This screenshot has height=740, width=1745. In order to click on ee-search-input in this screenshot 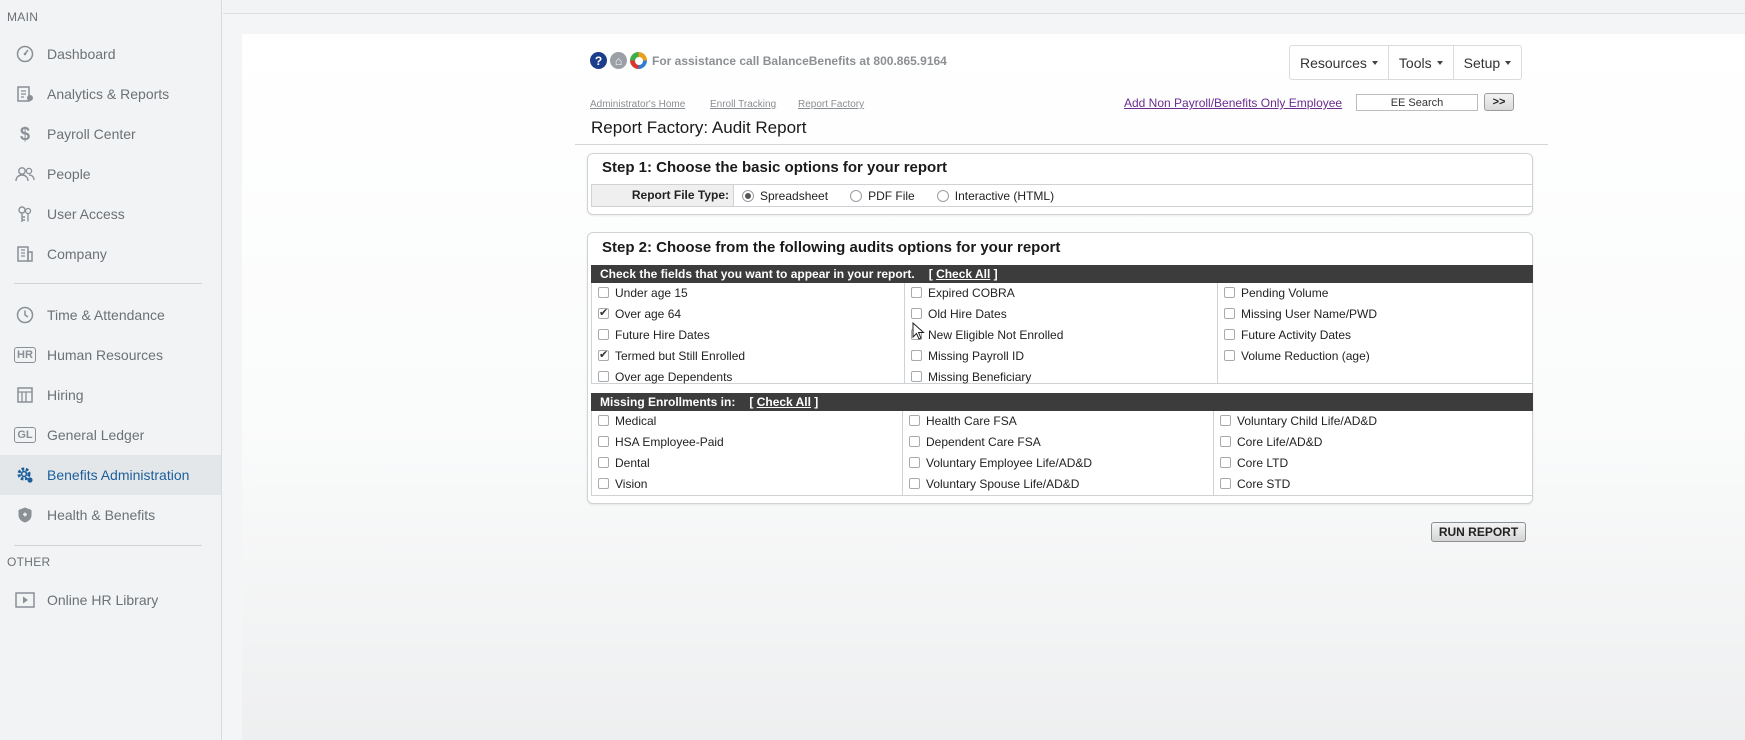, I will do `click(1417, 102)`.